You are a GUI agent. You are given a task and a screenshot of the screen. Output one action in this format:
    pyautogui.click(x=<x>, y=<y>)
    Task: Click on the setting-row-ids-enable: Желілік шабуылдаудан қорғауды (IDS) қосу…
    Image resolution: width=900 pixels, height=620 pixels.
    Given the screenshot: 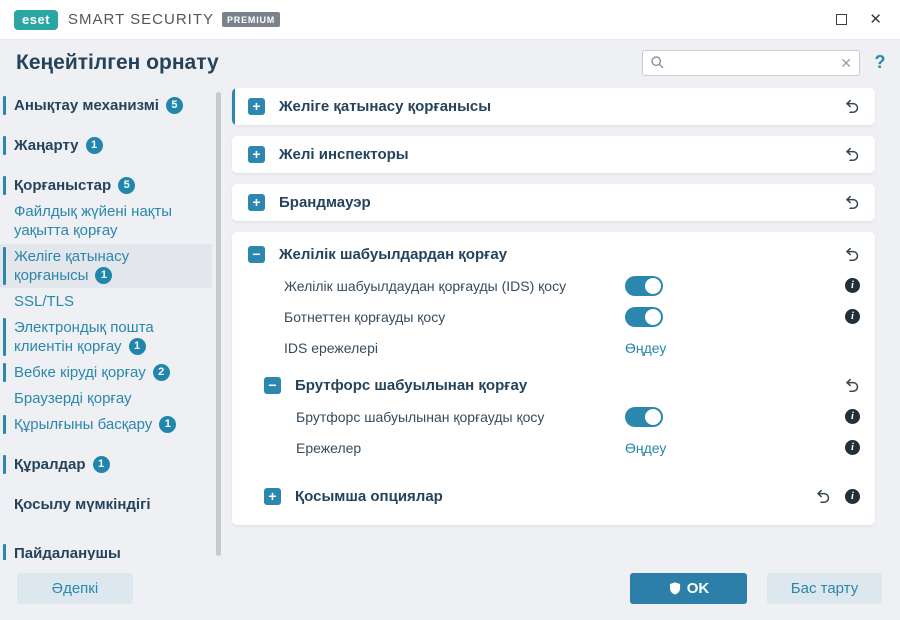 What is the action you would take?
    pyautogui.click(x=553, y=285)
    